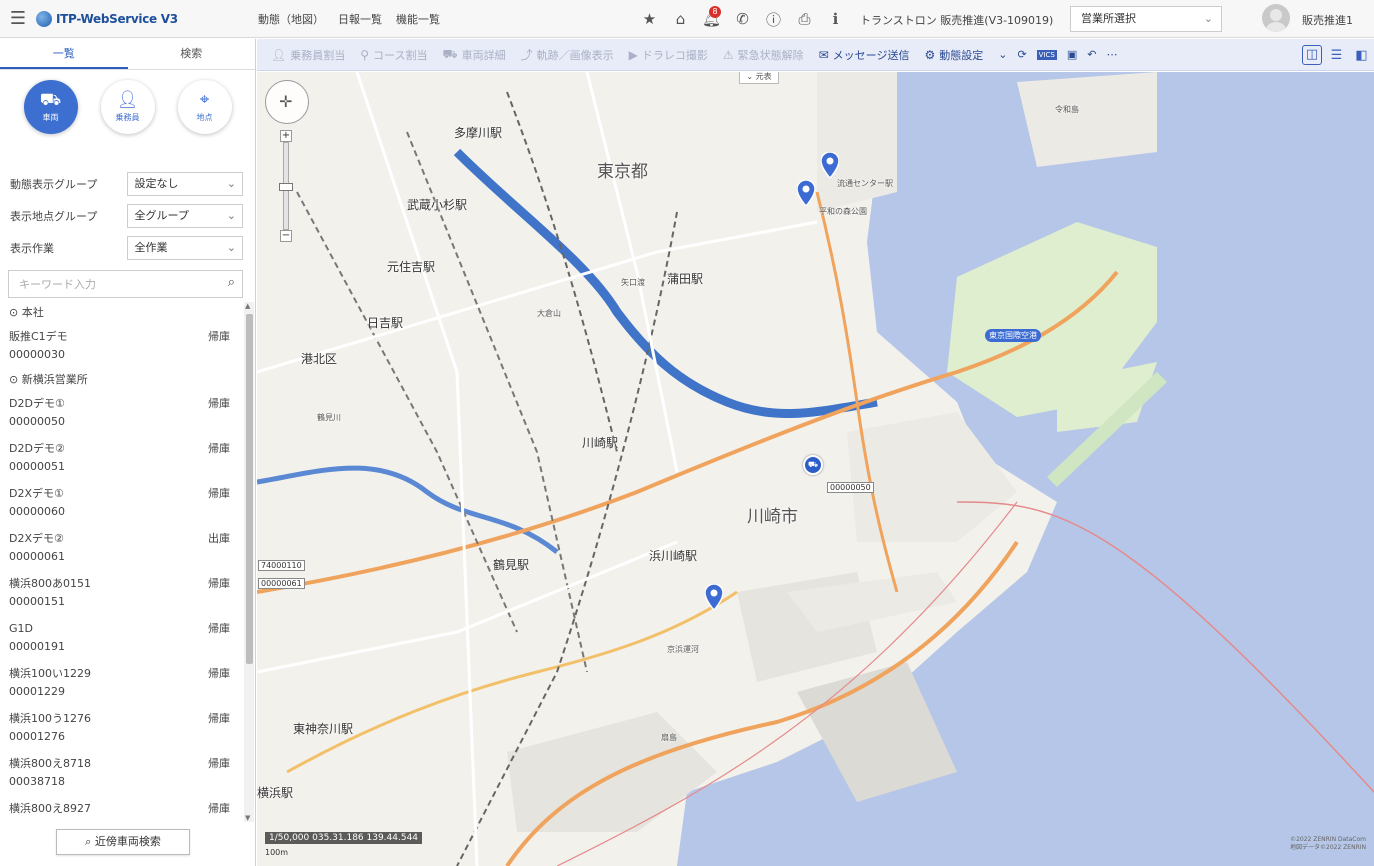 This screenshot has width=1374, height=866. Describe the element at coordinates (772, 517) in the screenshot. I see `map-label-kawasaki-city: 川崎市` at that location.